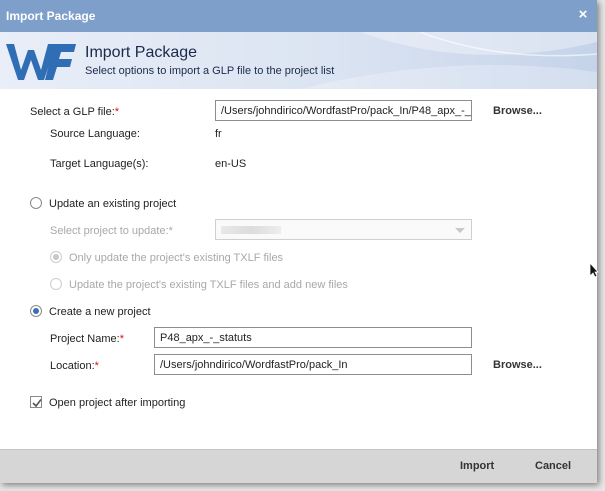 The image size is (605, 491). What do you see at coordinates (56, 284) in the screenshot?
I see `update-add-radio` at bounding box center [56, 284].